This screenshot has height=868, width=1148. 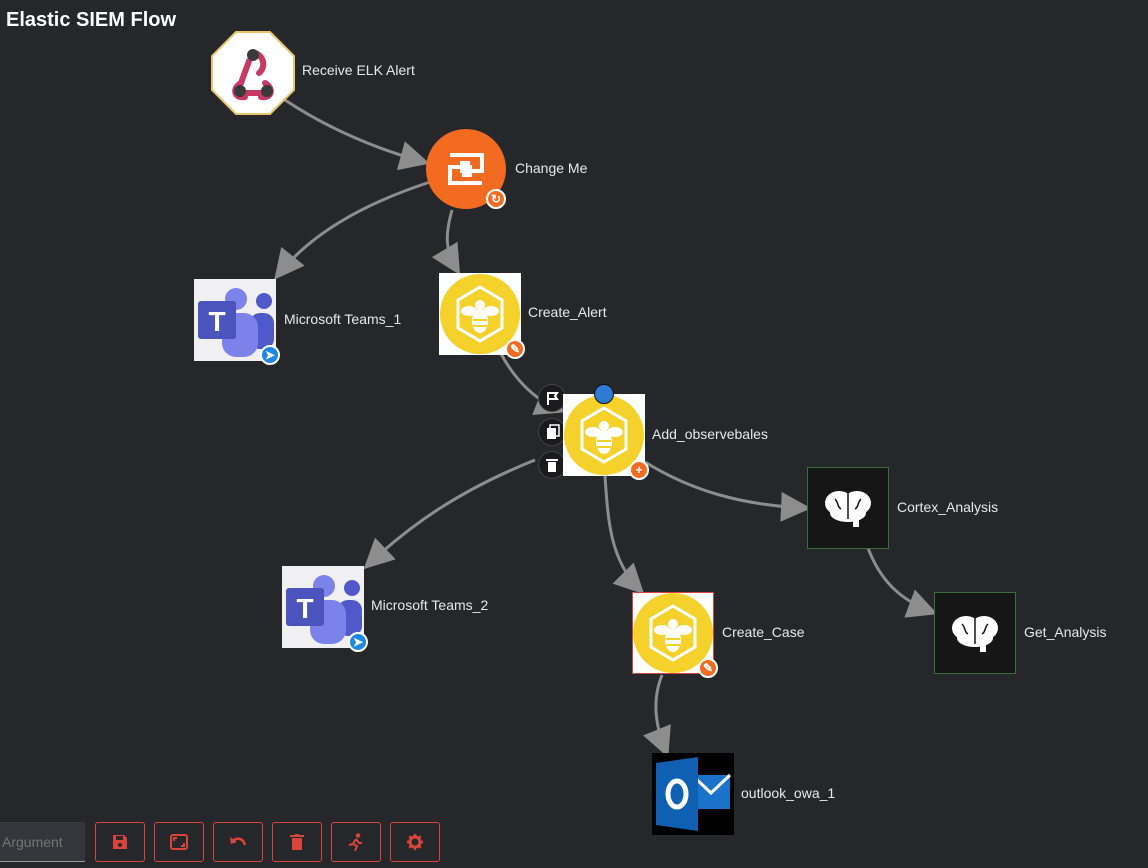 I want to click on fit-view-icon, so click(x=179, y=842).